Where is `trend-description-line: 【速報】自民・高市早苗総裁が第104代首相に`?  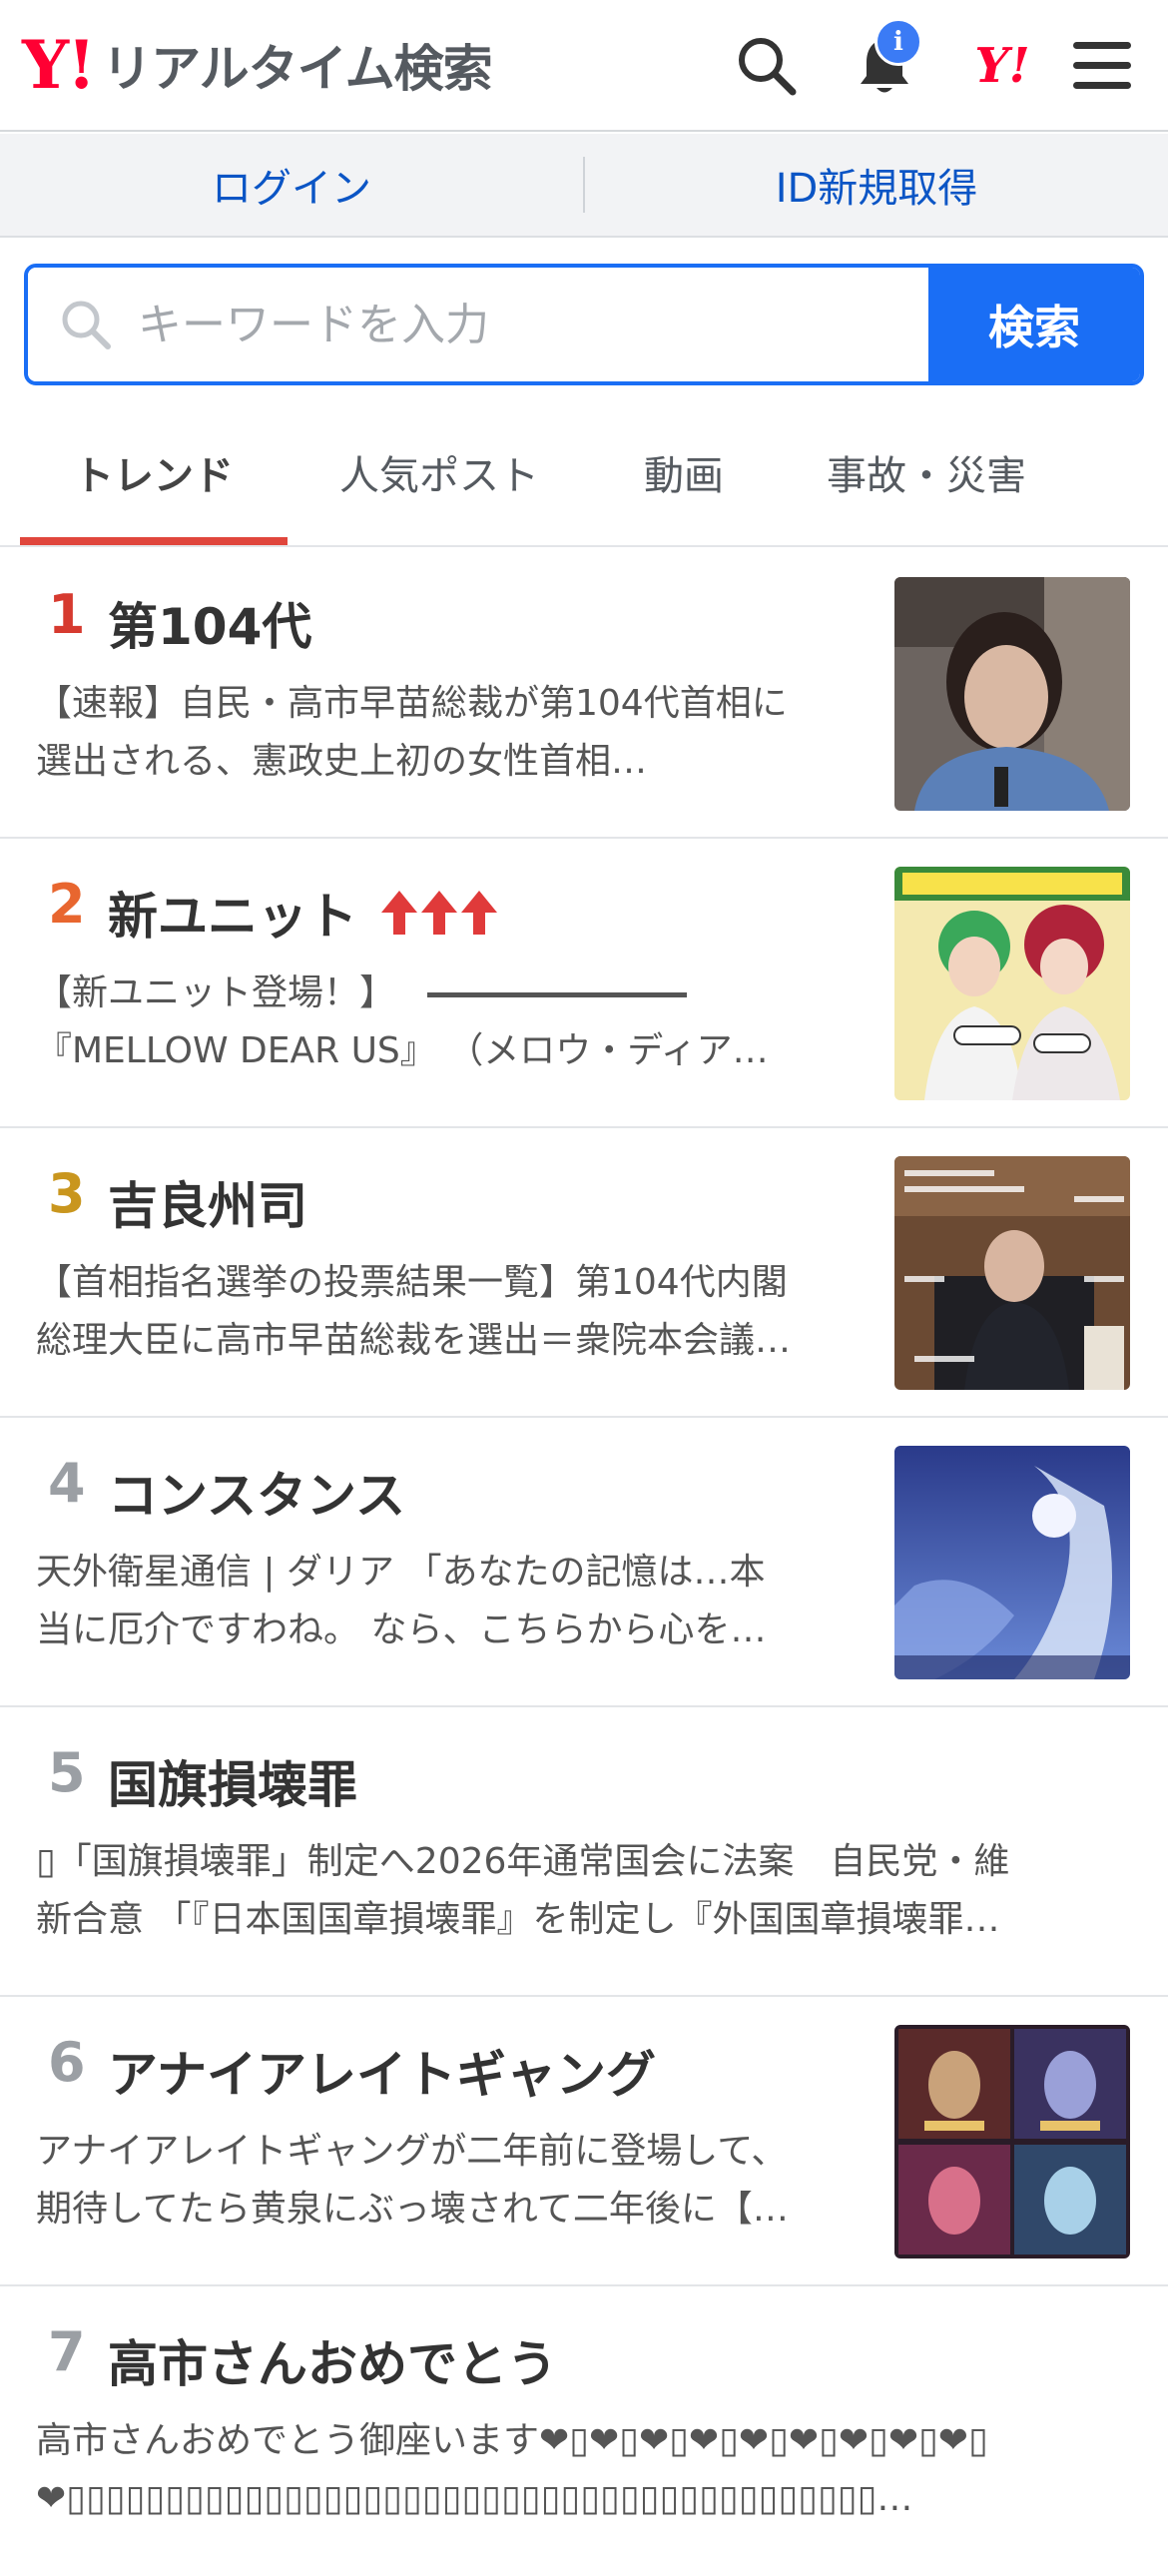 trend-description-line: 【速報】自民・高市早苗総裁が第104代首相に is located at coordinates (412, 703).